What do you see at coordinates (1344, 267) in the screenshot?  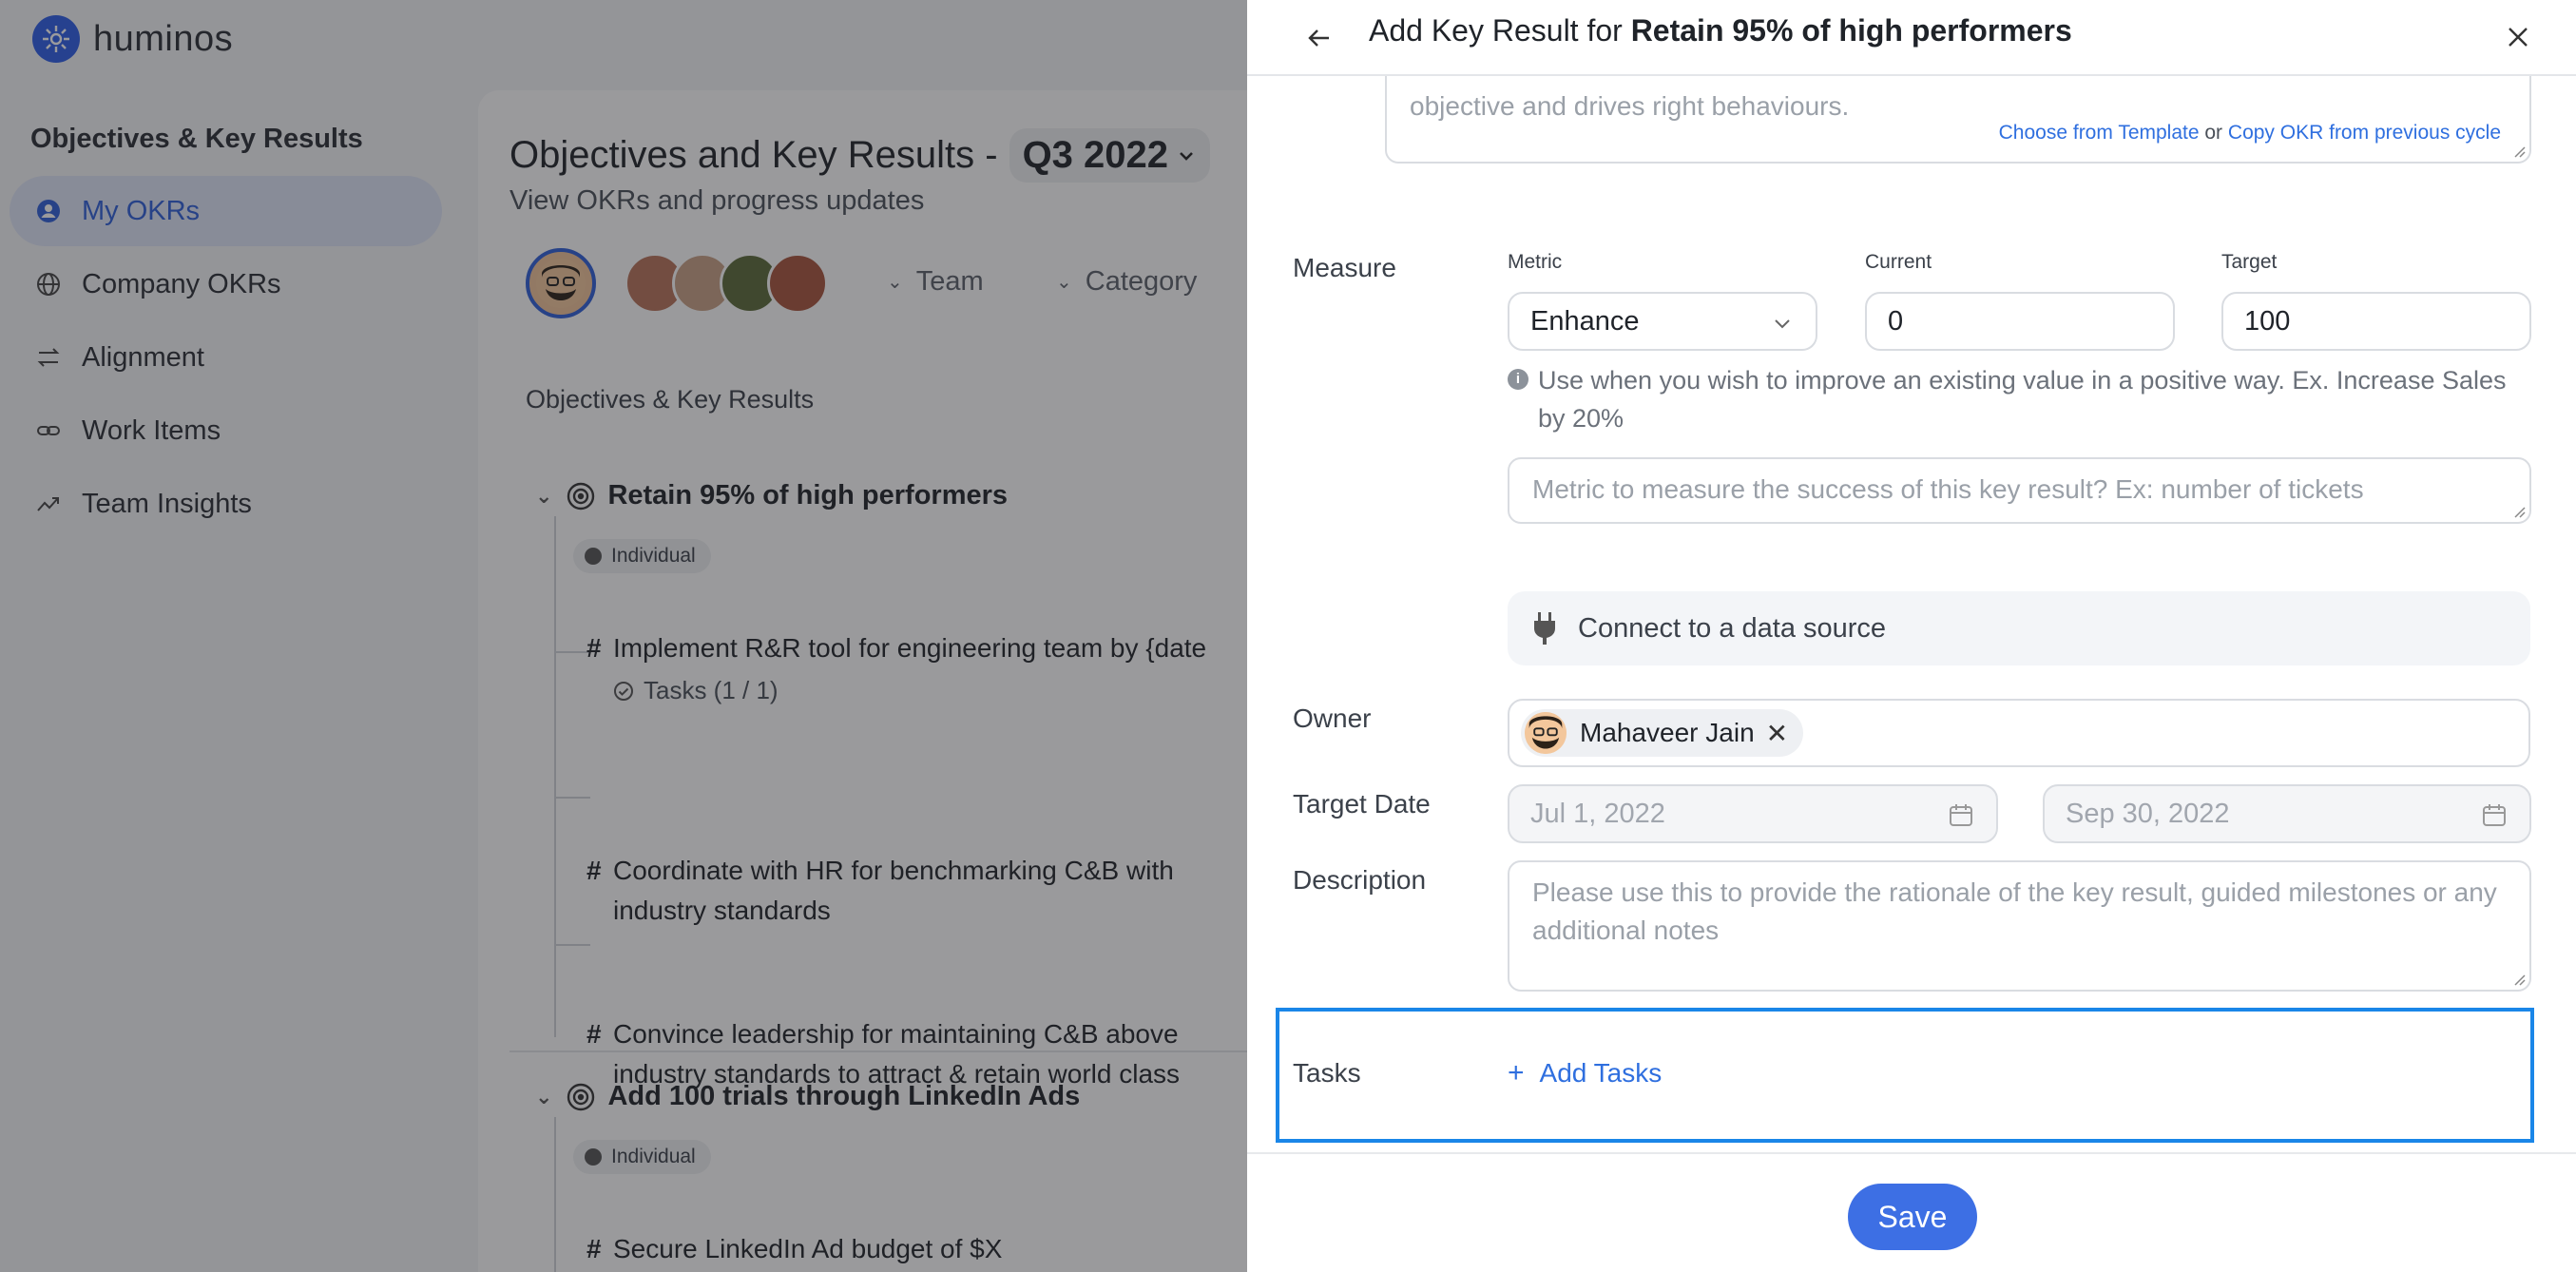 I see `measure-label: Measure` at bounding box center [1344, 267].